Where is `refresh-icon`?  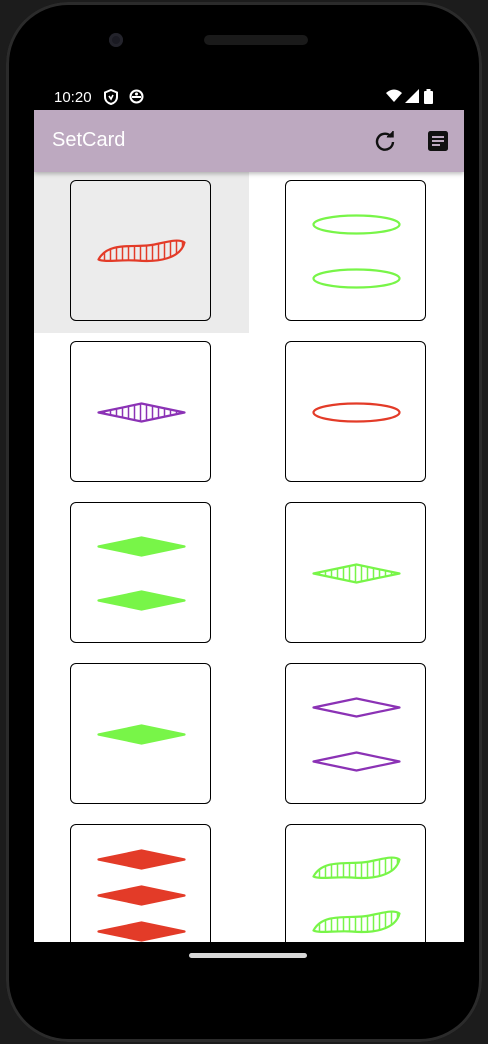
refresh-icon is located at coordinates (385, 144).